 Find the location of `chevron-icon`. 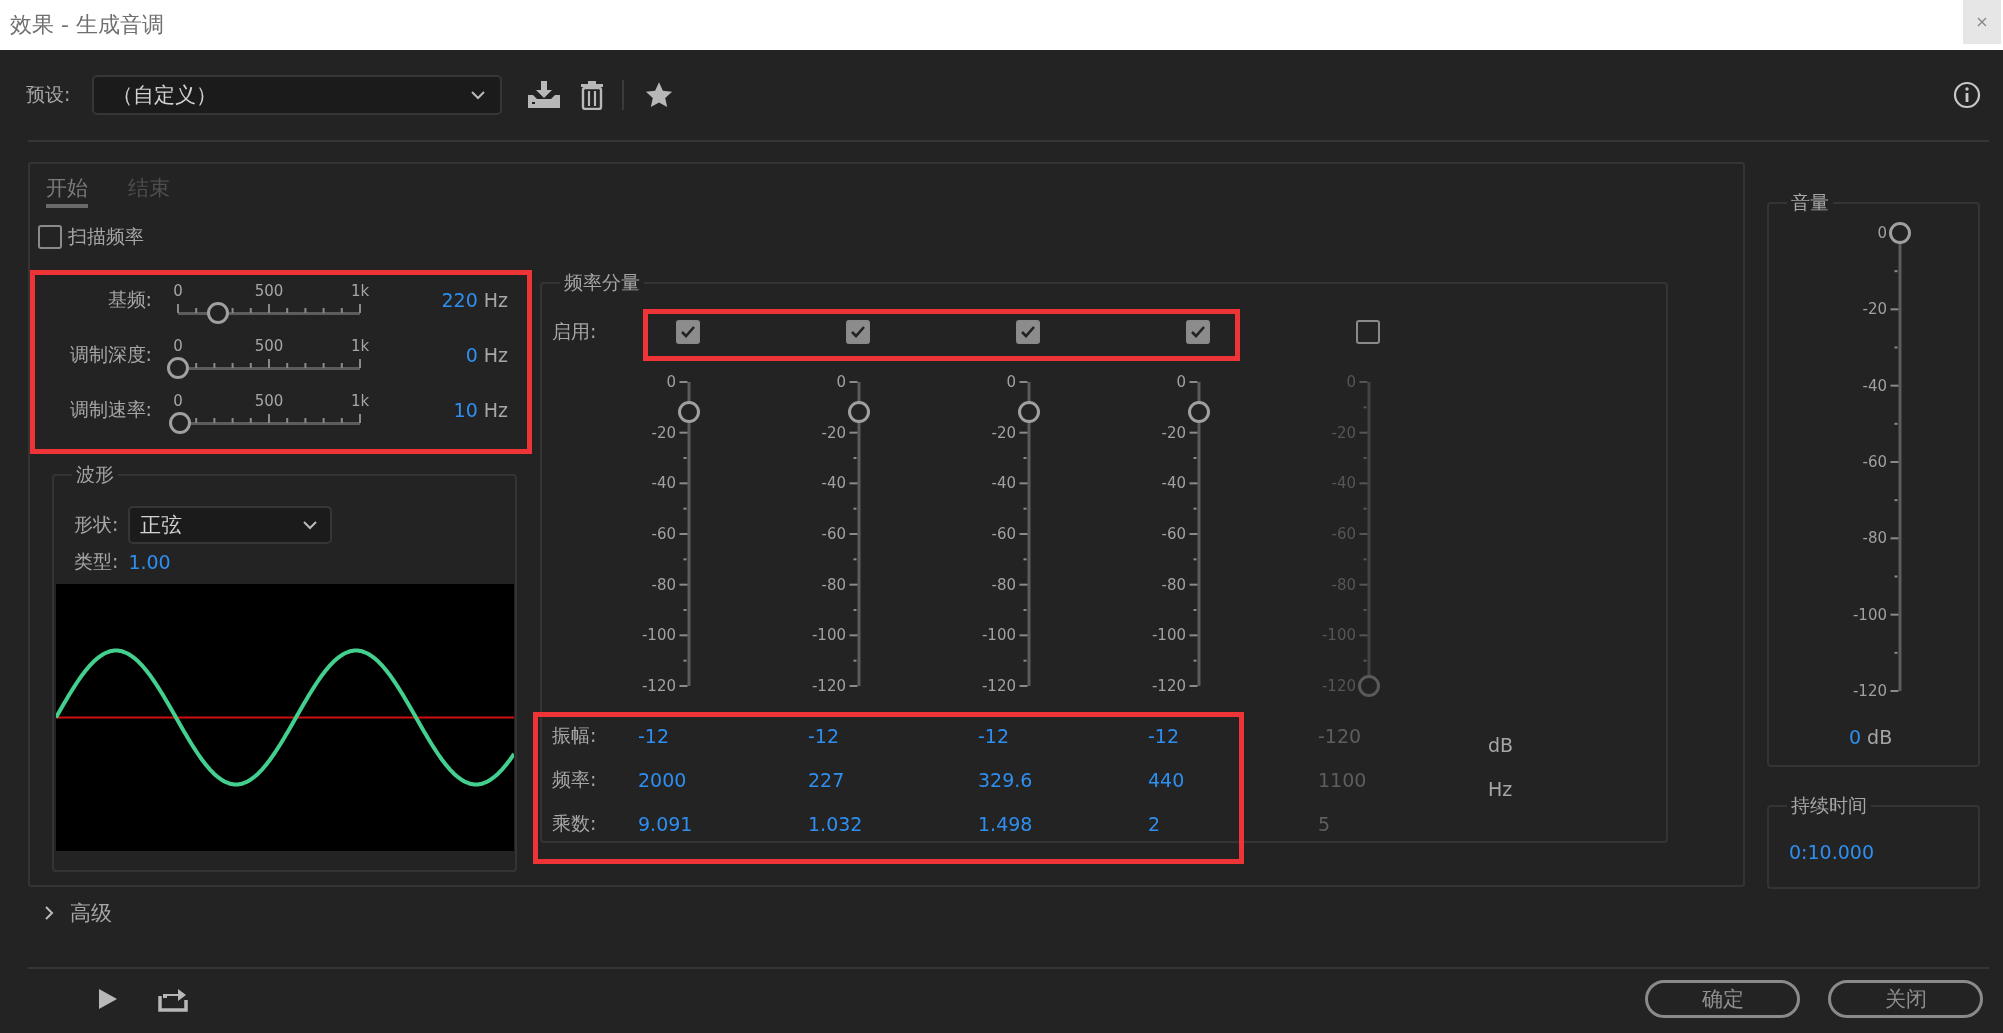

chevron-icon is located at coordinates (49, 913).